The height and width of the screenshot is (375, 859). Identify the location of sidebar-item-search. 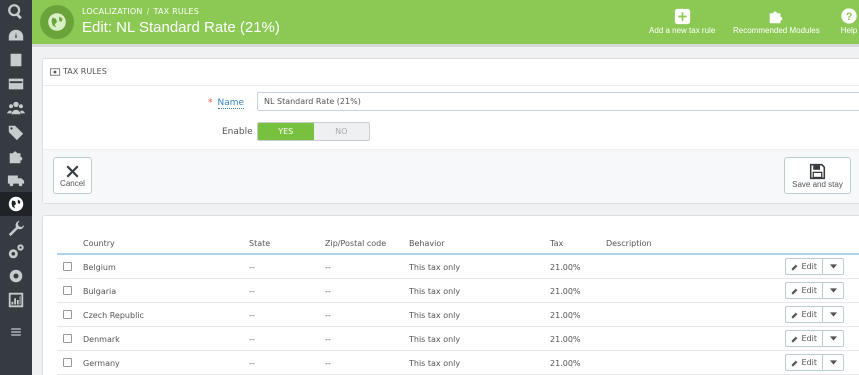
(16, 12).